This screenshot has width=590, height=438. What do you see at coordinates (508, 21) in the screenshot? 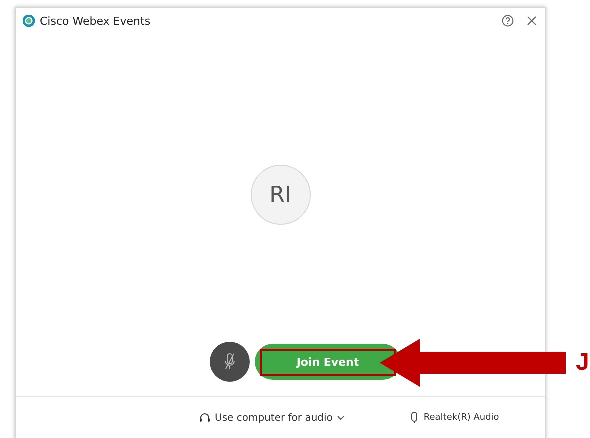
I see `help-icon` at bounding box center [508, 21].